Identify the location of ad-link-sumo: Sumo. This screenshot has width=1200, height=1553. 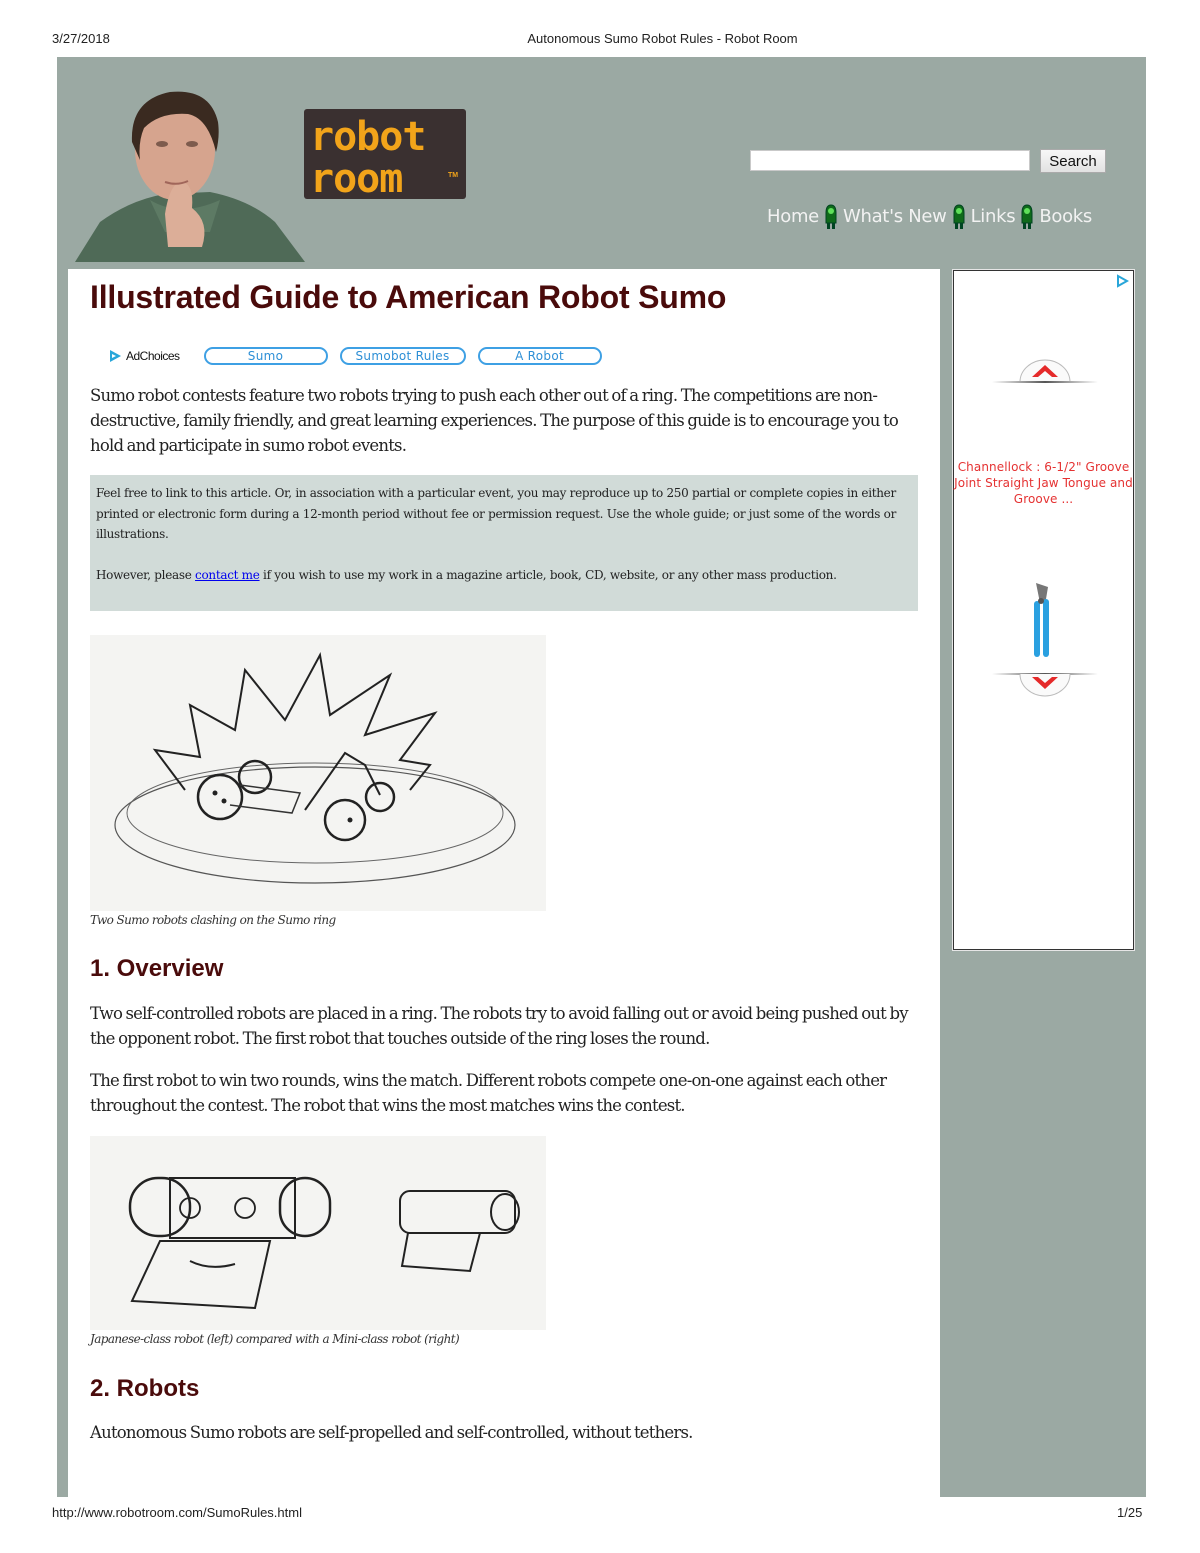
(265, 356).